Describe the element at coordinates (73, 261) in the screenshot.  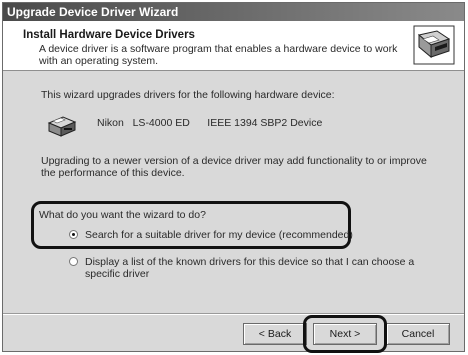
I see `display-drivers-radio` at that location.